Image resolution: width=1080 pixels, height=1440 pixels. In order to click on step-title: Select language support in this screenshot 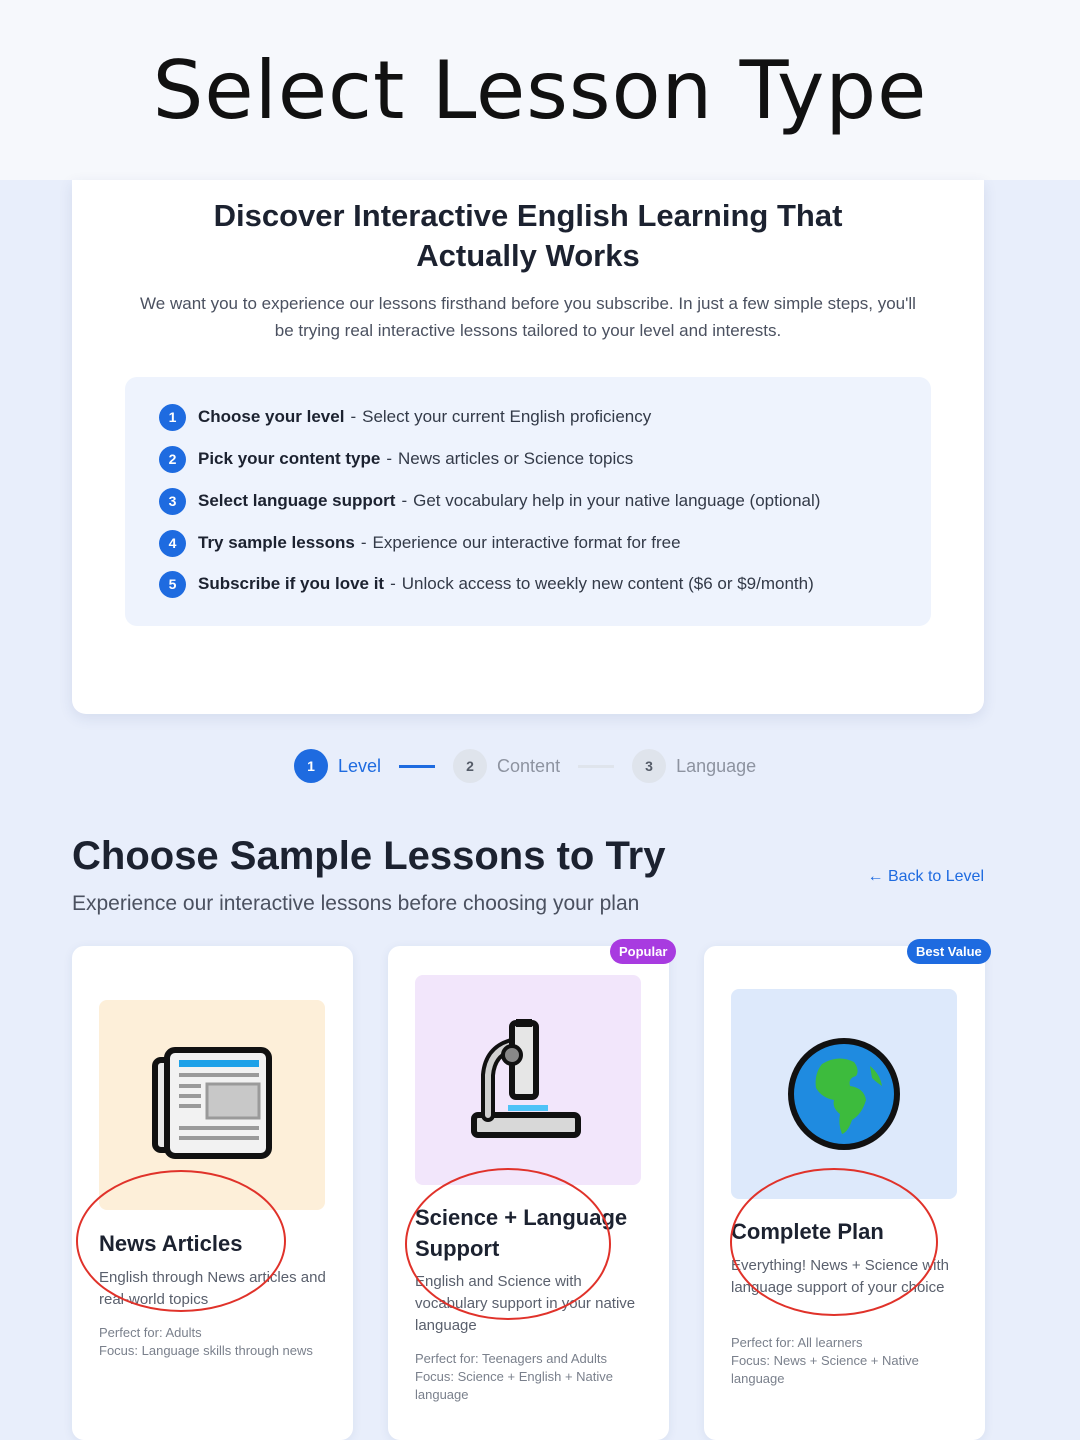, I will do `click(297, 500)`.